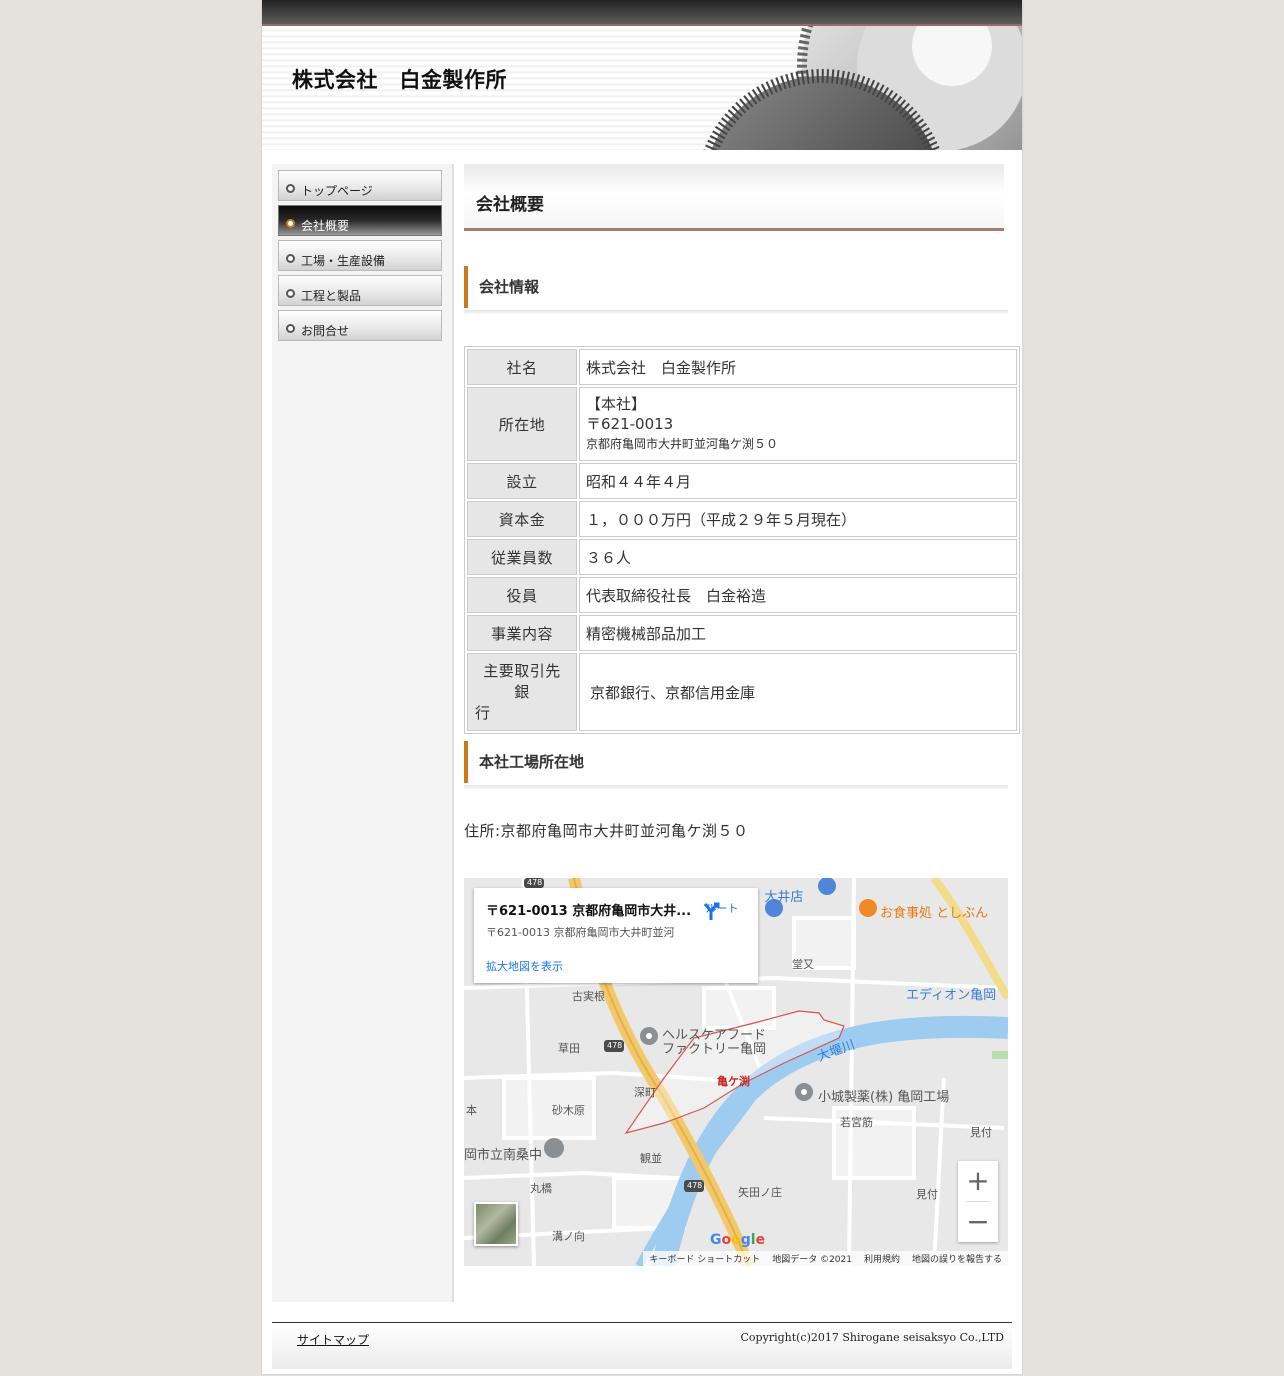  I want to click on table-value: 京都銀行、京都信用金庫, so click(798, 692).